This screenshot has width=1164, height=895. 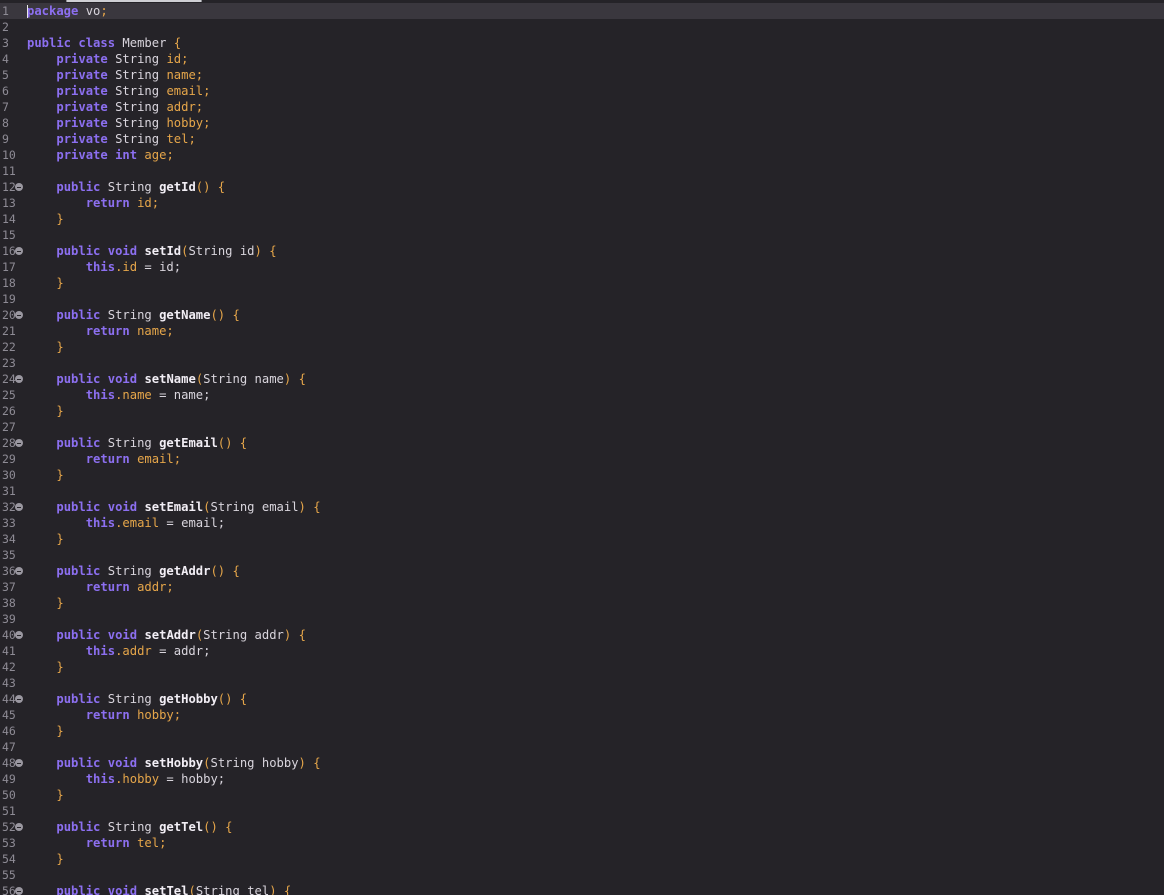 I want to click on code-line: 55, so click(x=582, y=875).